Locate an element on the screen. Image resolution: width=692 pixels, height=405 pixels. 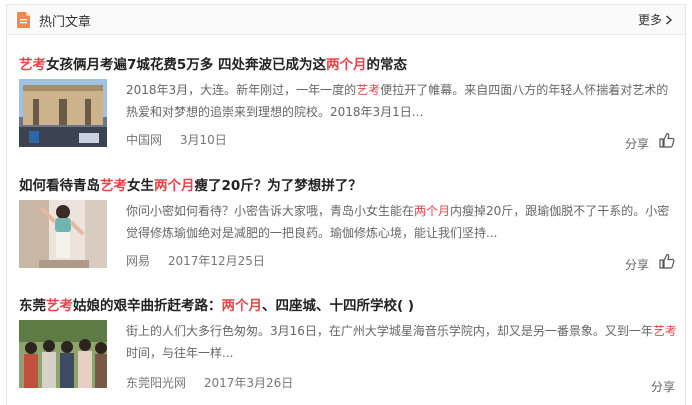
text-segment: 你问小密如何看待？小密告诉大家哦，青岛小女生能在 is located at coordinates (270, 211).